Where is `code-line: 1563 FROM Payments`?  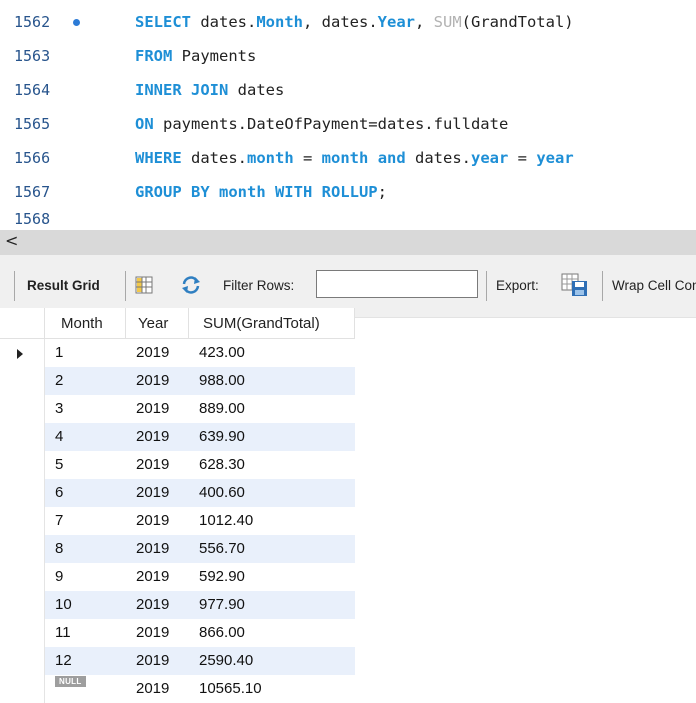
code-line: 1563 FROM Payments is located at coordinates (348, 56).